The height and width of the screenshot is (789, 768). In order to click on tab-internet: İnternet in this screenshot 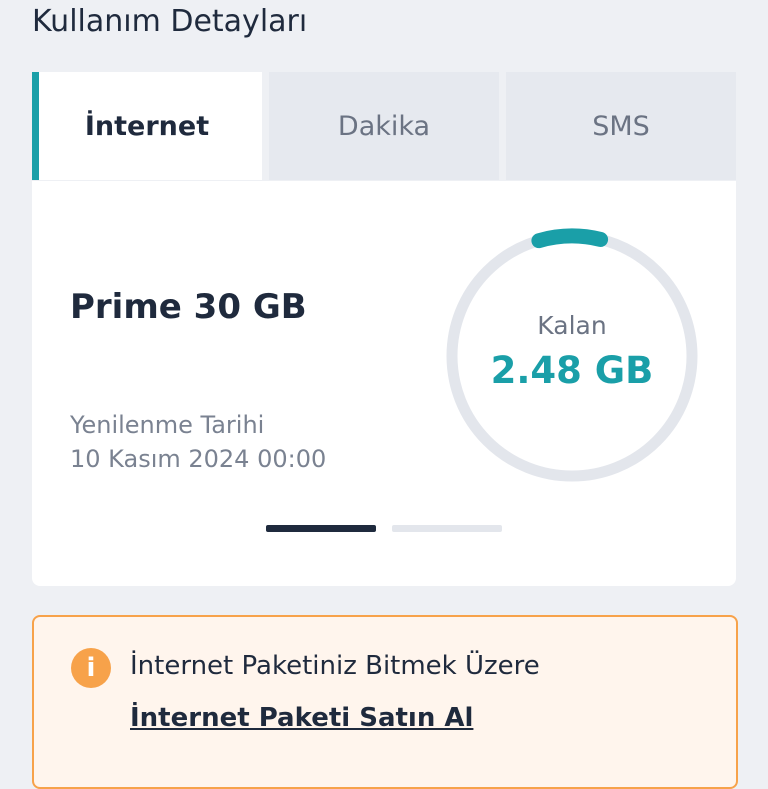, I will do `click(147, 126)`.